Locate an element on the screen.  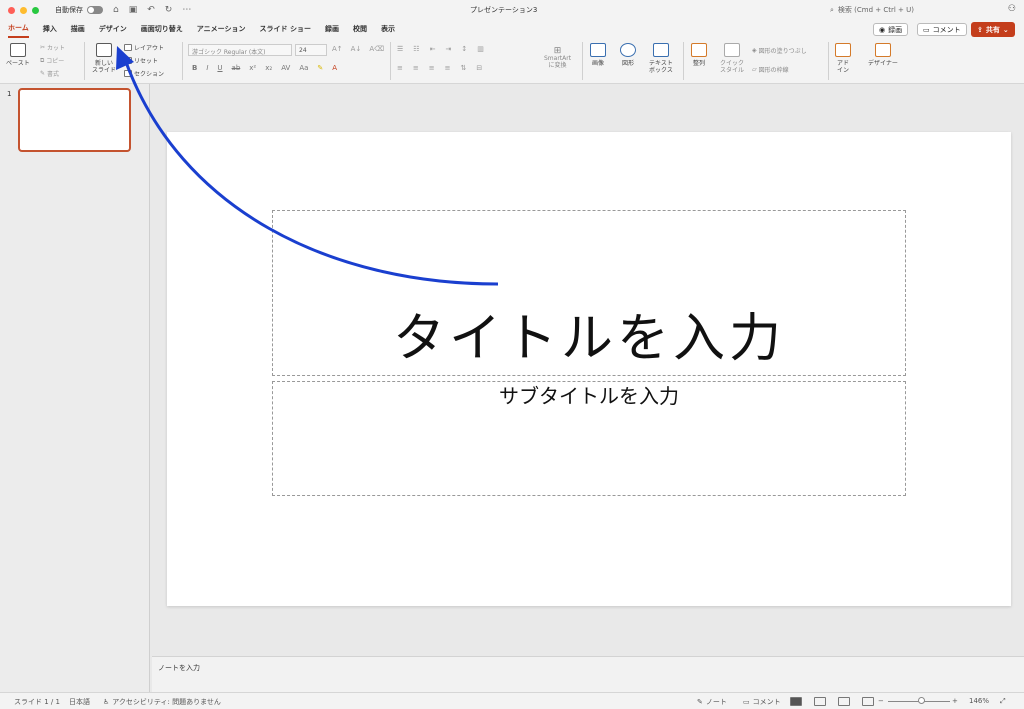
minimize-window-button is located at coordinates (23, 10).